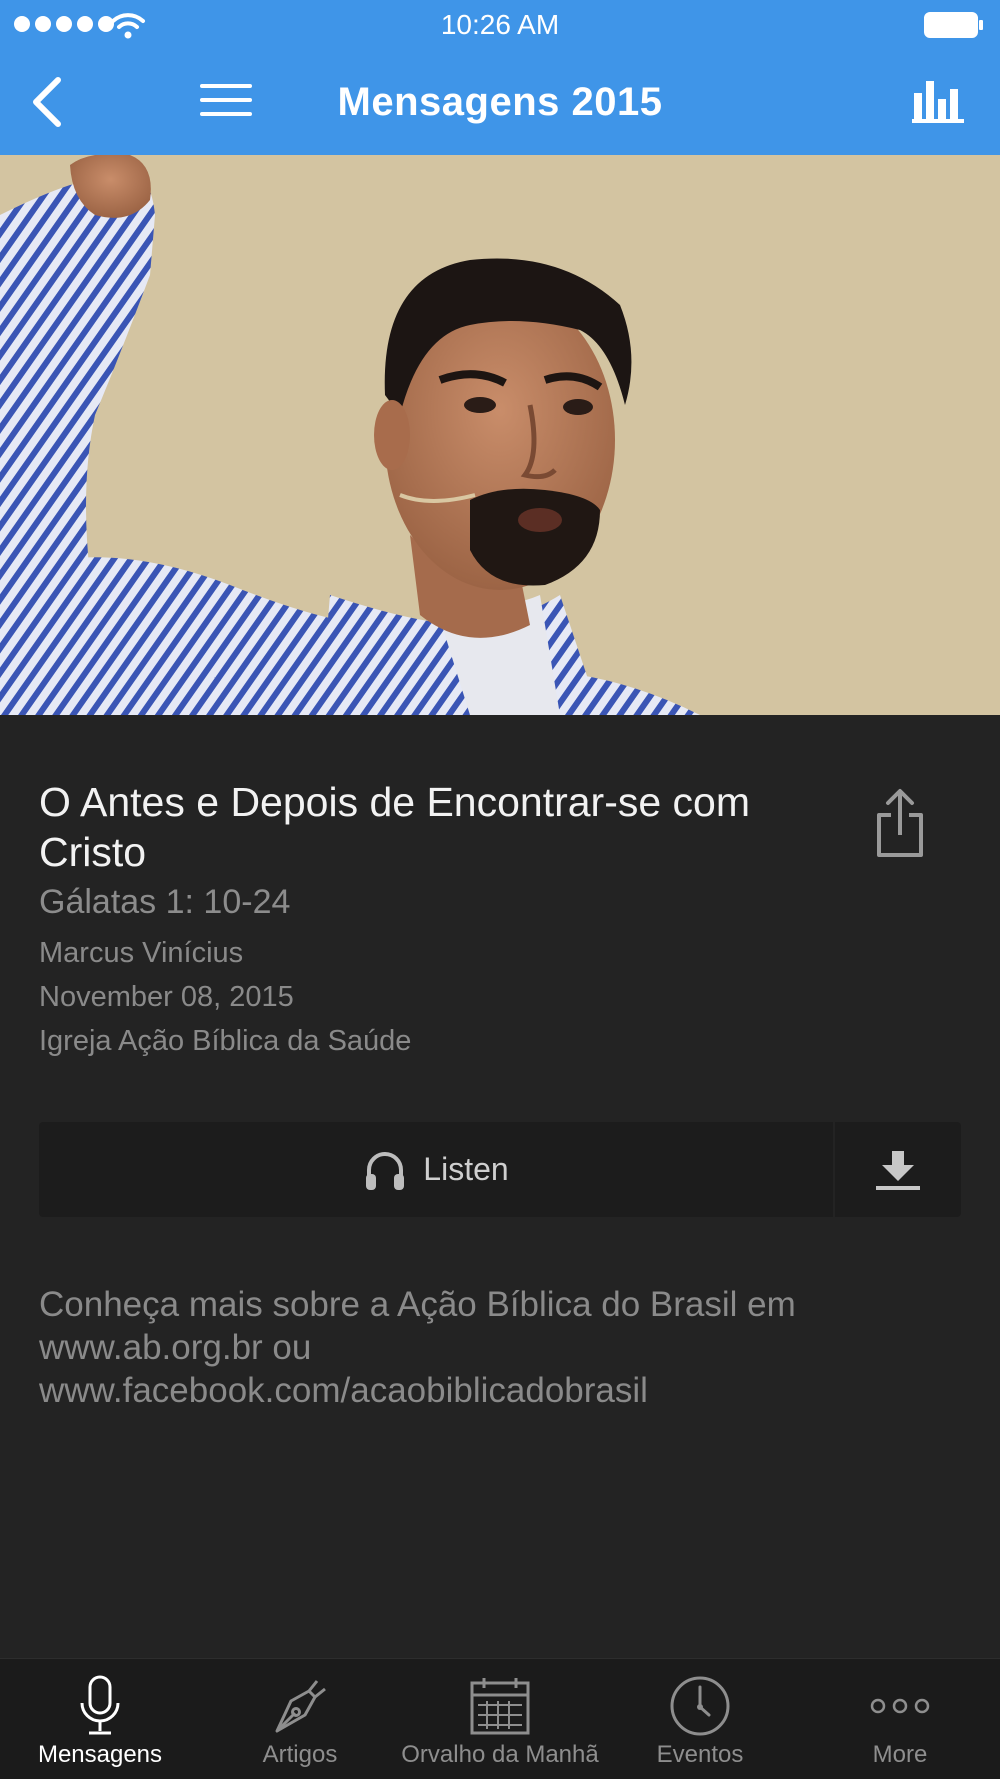 This screenshot has height=1779, width=1000. I want to click on tab-more: More, so click(900, 1719).